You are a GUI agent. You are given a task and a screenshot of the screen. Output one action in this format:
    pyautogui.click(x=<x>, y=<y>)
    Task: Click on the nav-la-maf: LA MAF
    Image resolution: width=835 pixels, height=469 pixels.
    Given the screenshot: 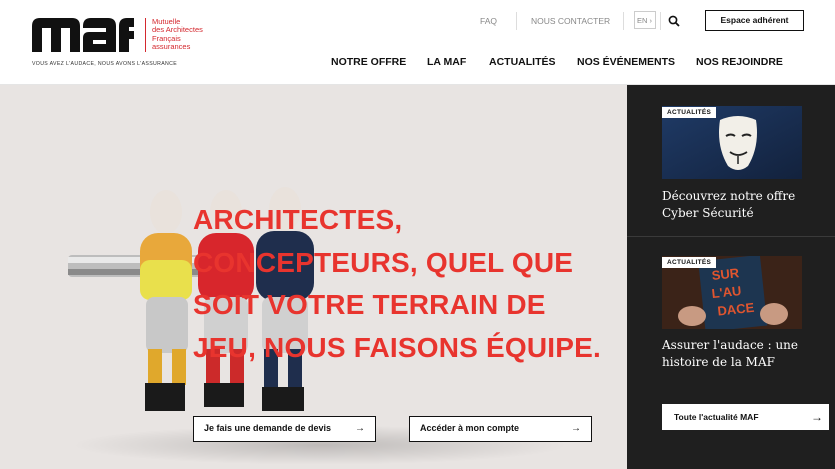 What is the action you would take?
    pyautogui.click(x=446, y=62)
    